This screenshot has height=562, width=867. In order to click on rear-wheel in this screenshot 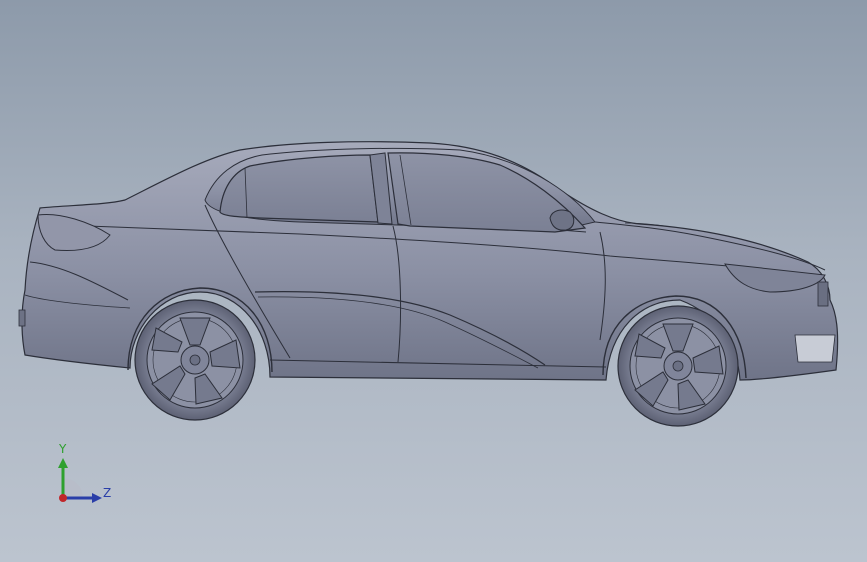, I will do `click(195, 360)`.